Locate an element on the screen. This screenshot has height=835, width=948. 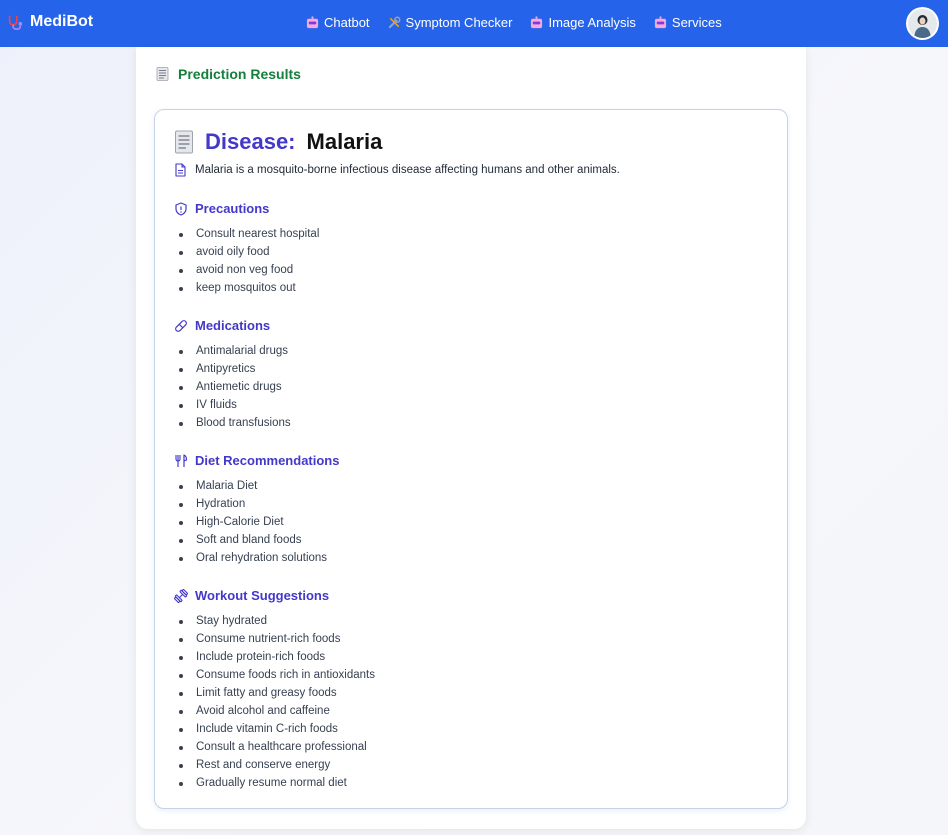
section-workout-title: Workout Suggestions is located at coordinates (251, 595).